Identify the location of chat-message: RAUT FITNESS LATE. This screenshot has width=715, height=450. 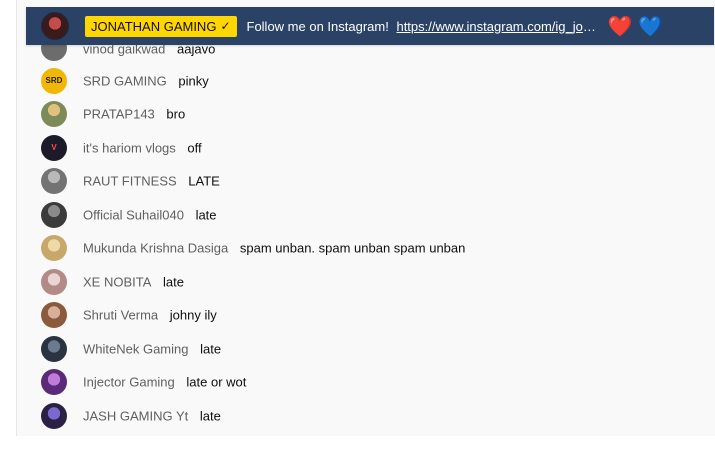
(366, 182).